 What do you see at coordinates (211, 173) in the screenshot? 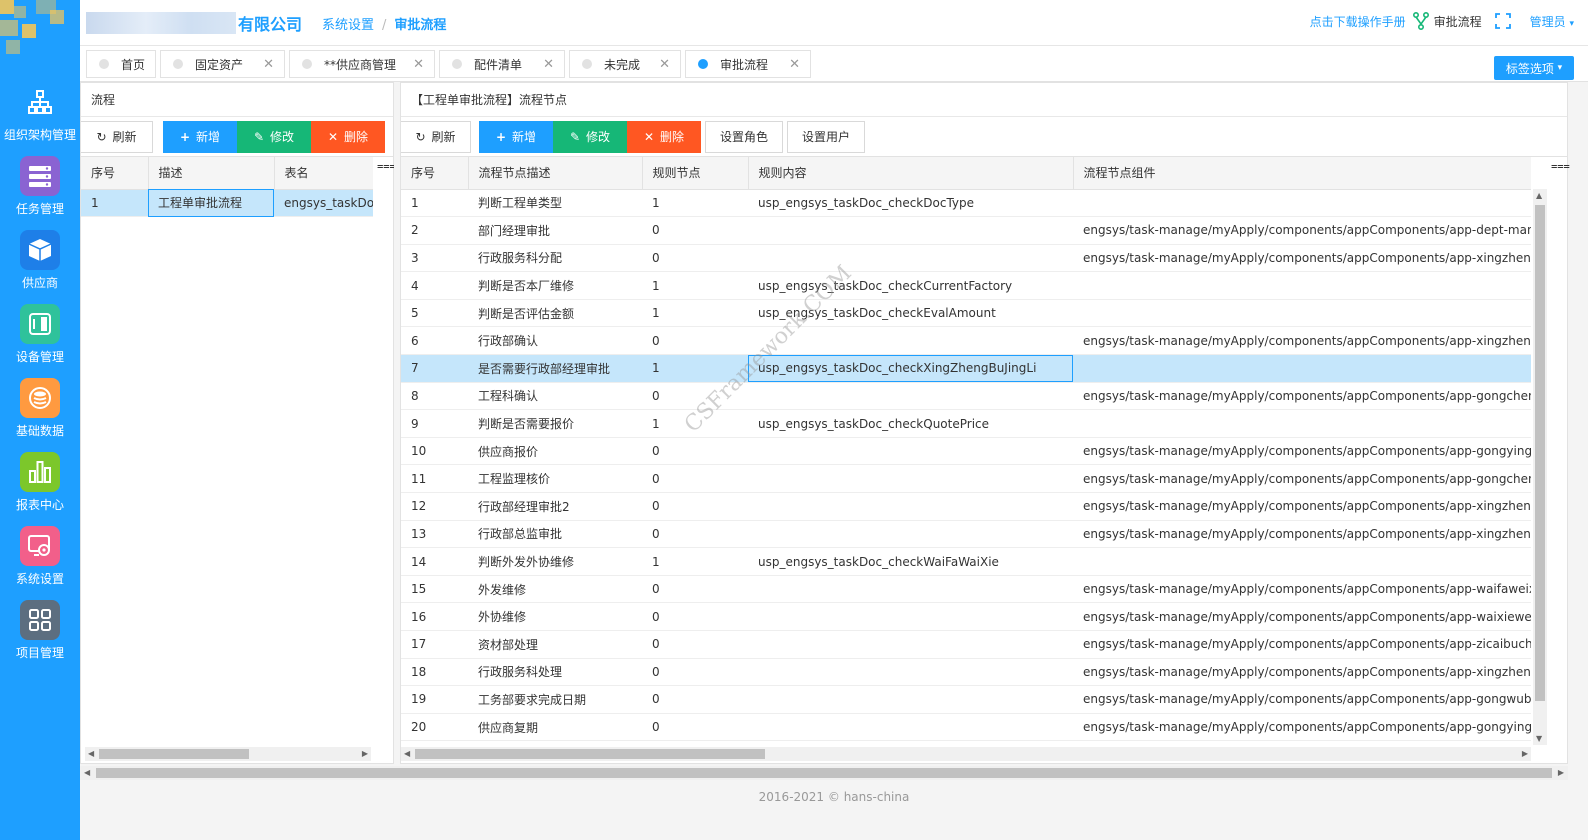
I see `column-header: 描述` at bounding box center [211, 173].